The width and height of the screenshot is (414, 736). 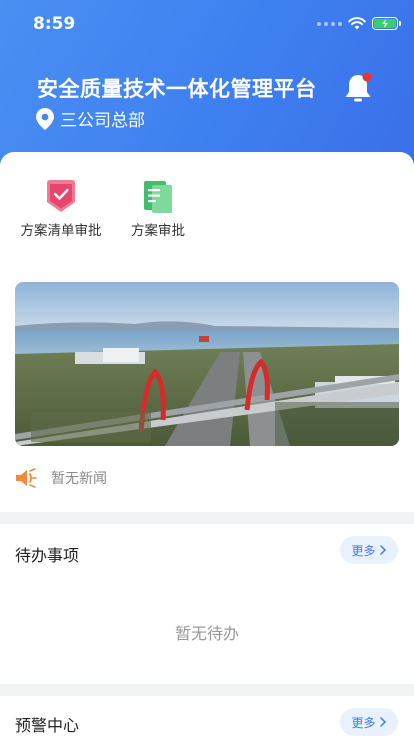 What do you see at coordinates (45, 118) in the screenshot?
I see `location-pin-icon` at bounding box center [45, 118].